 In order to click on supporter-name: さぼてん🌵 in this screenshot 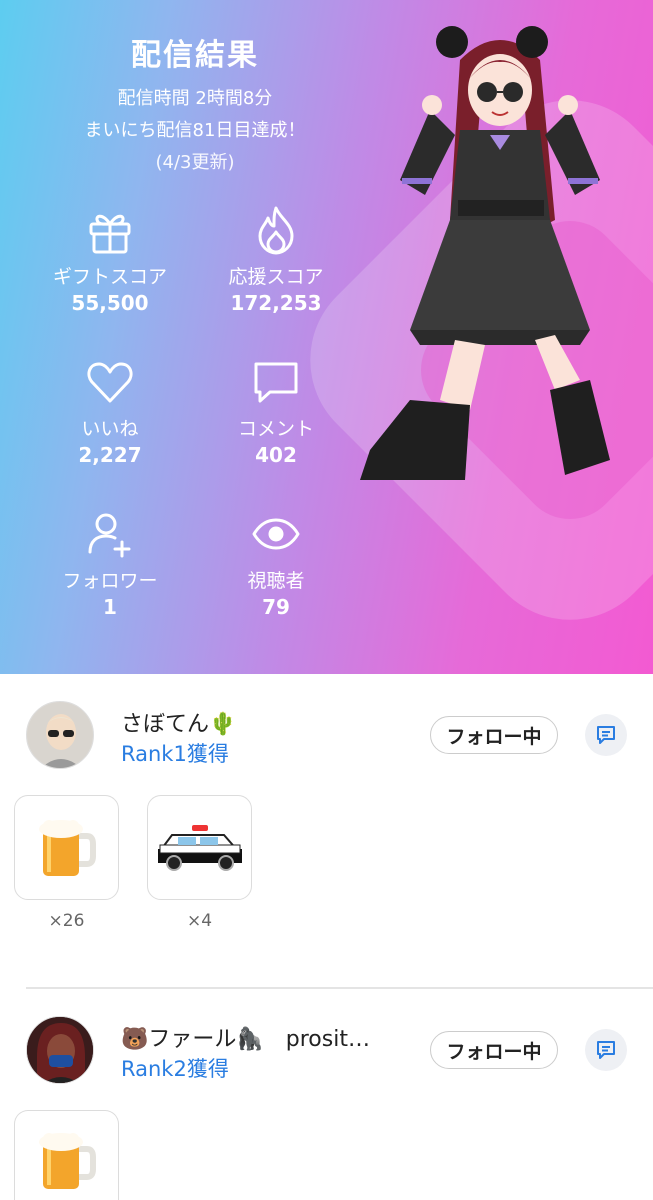, I will do `click(179, 724)`.